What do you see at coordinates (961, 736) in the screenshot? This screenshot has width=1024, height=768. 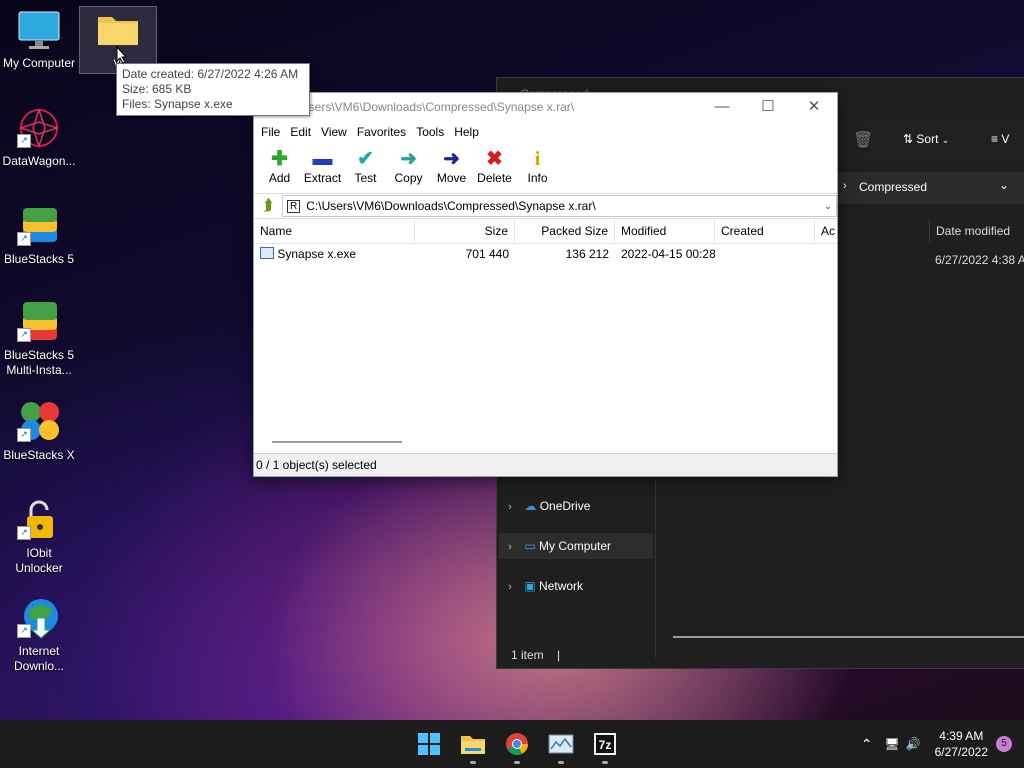 I see `clock-time: 4:39 AM` at bounding box center [961, 736].